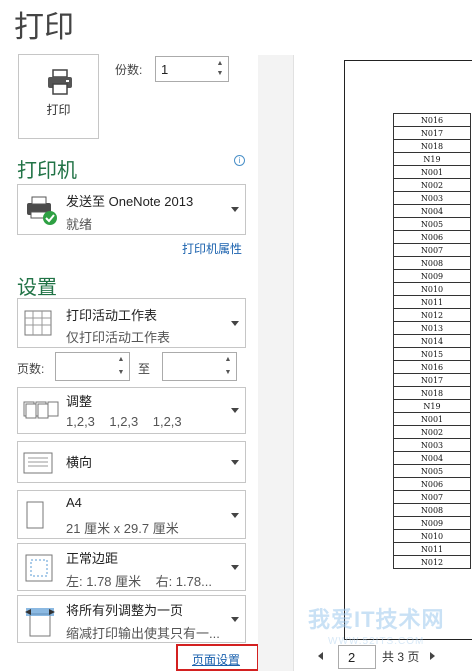 This screenshot has width=472, height=671. I want to click on orientation-title: 横向, so click(79, 462).